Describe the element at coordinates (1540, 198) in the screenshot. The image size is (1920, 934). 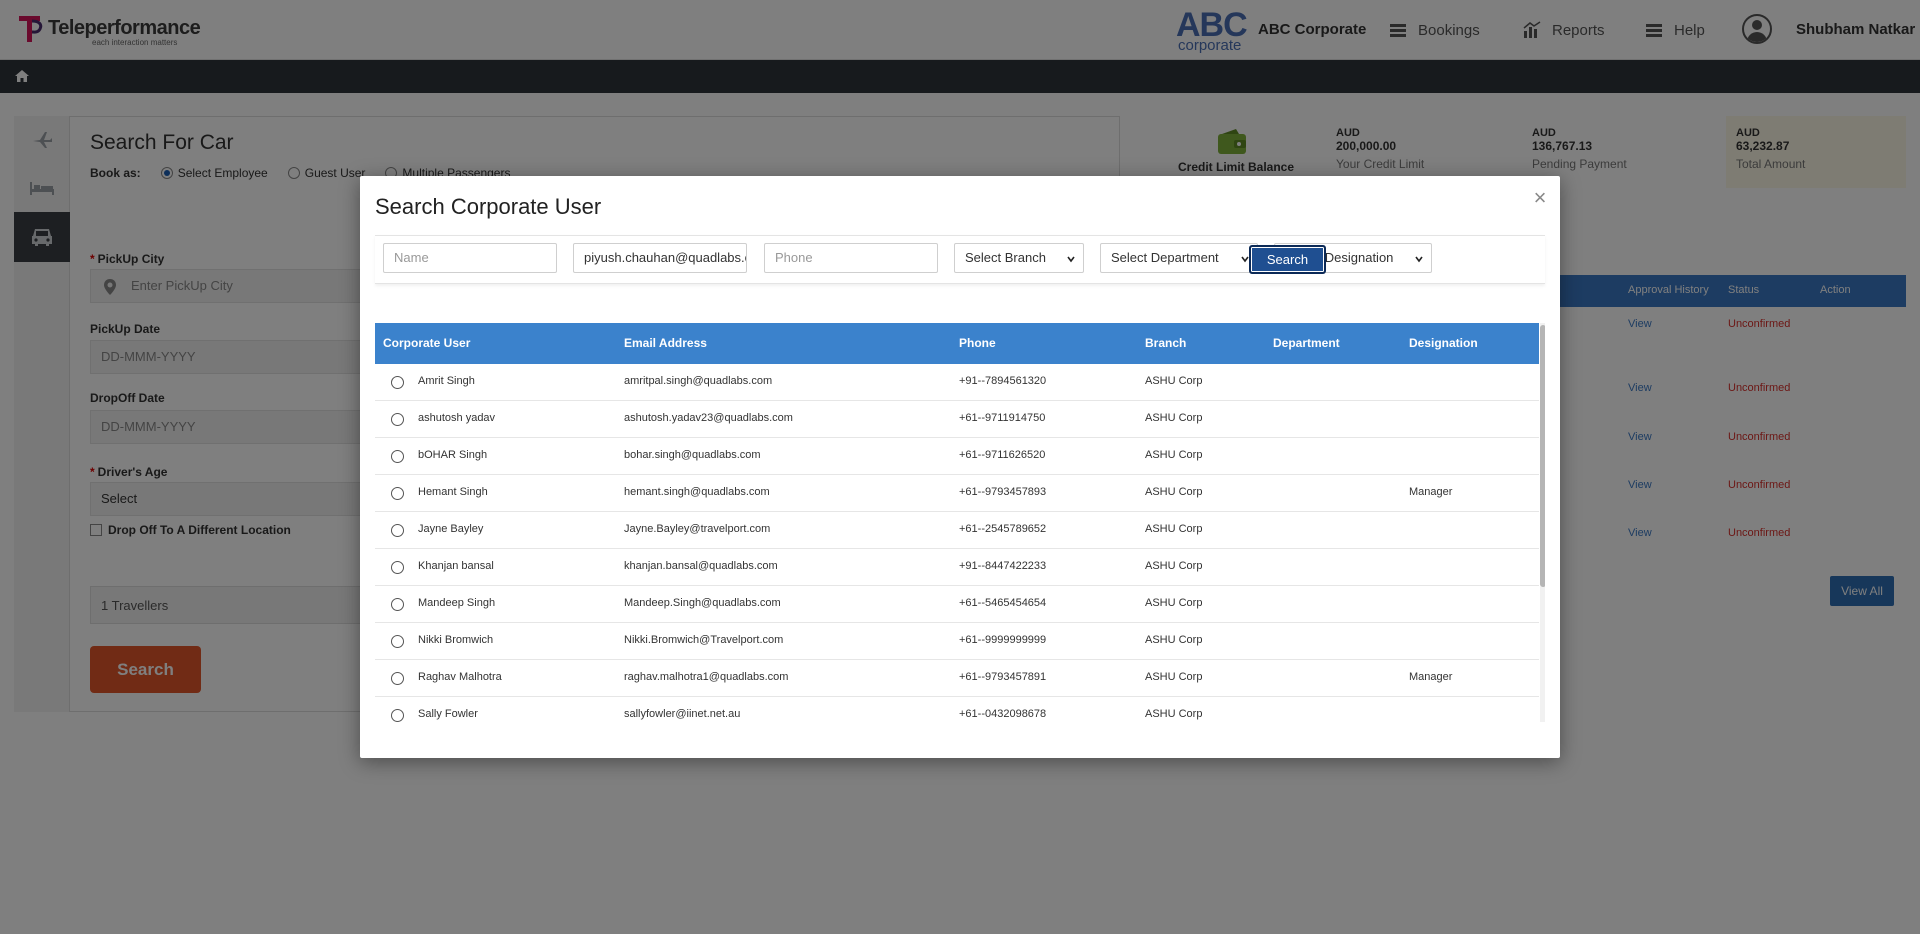
I see `close-icon: ×` at that location.